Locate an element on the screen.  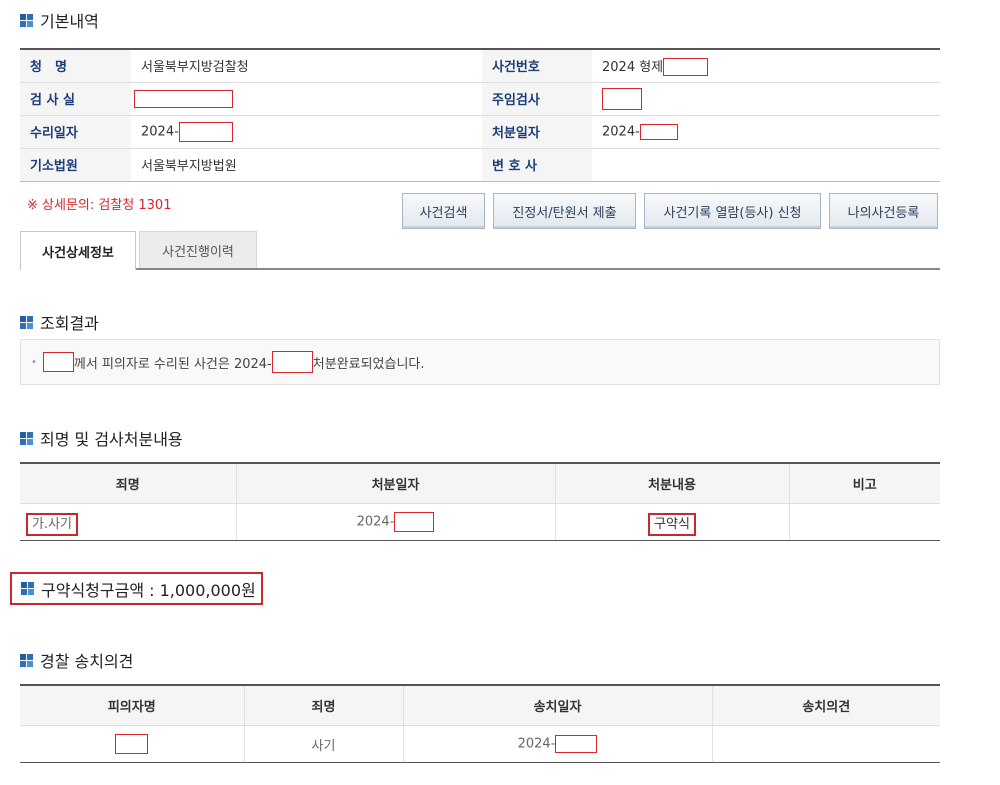
petition-submit-button: 진정서/탄원서 제출 is located at coordinates (564, 211).